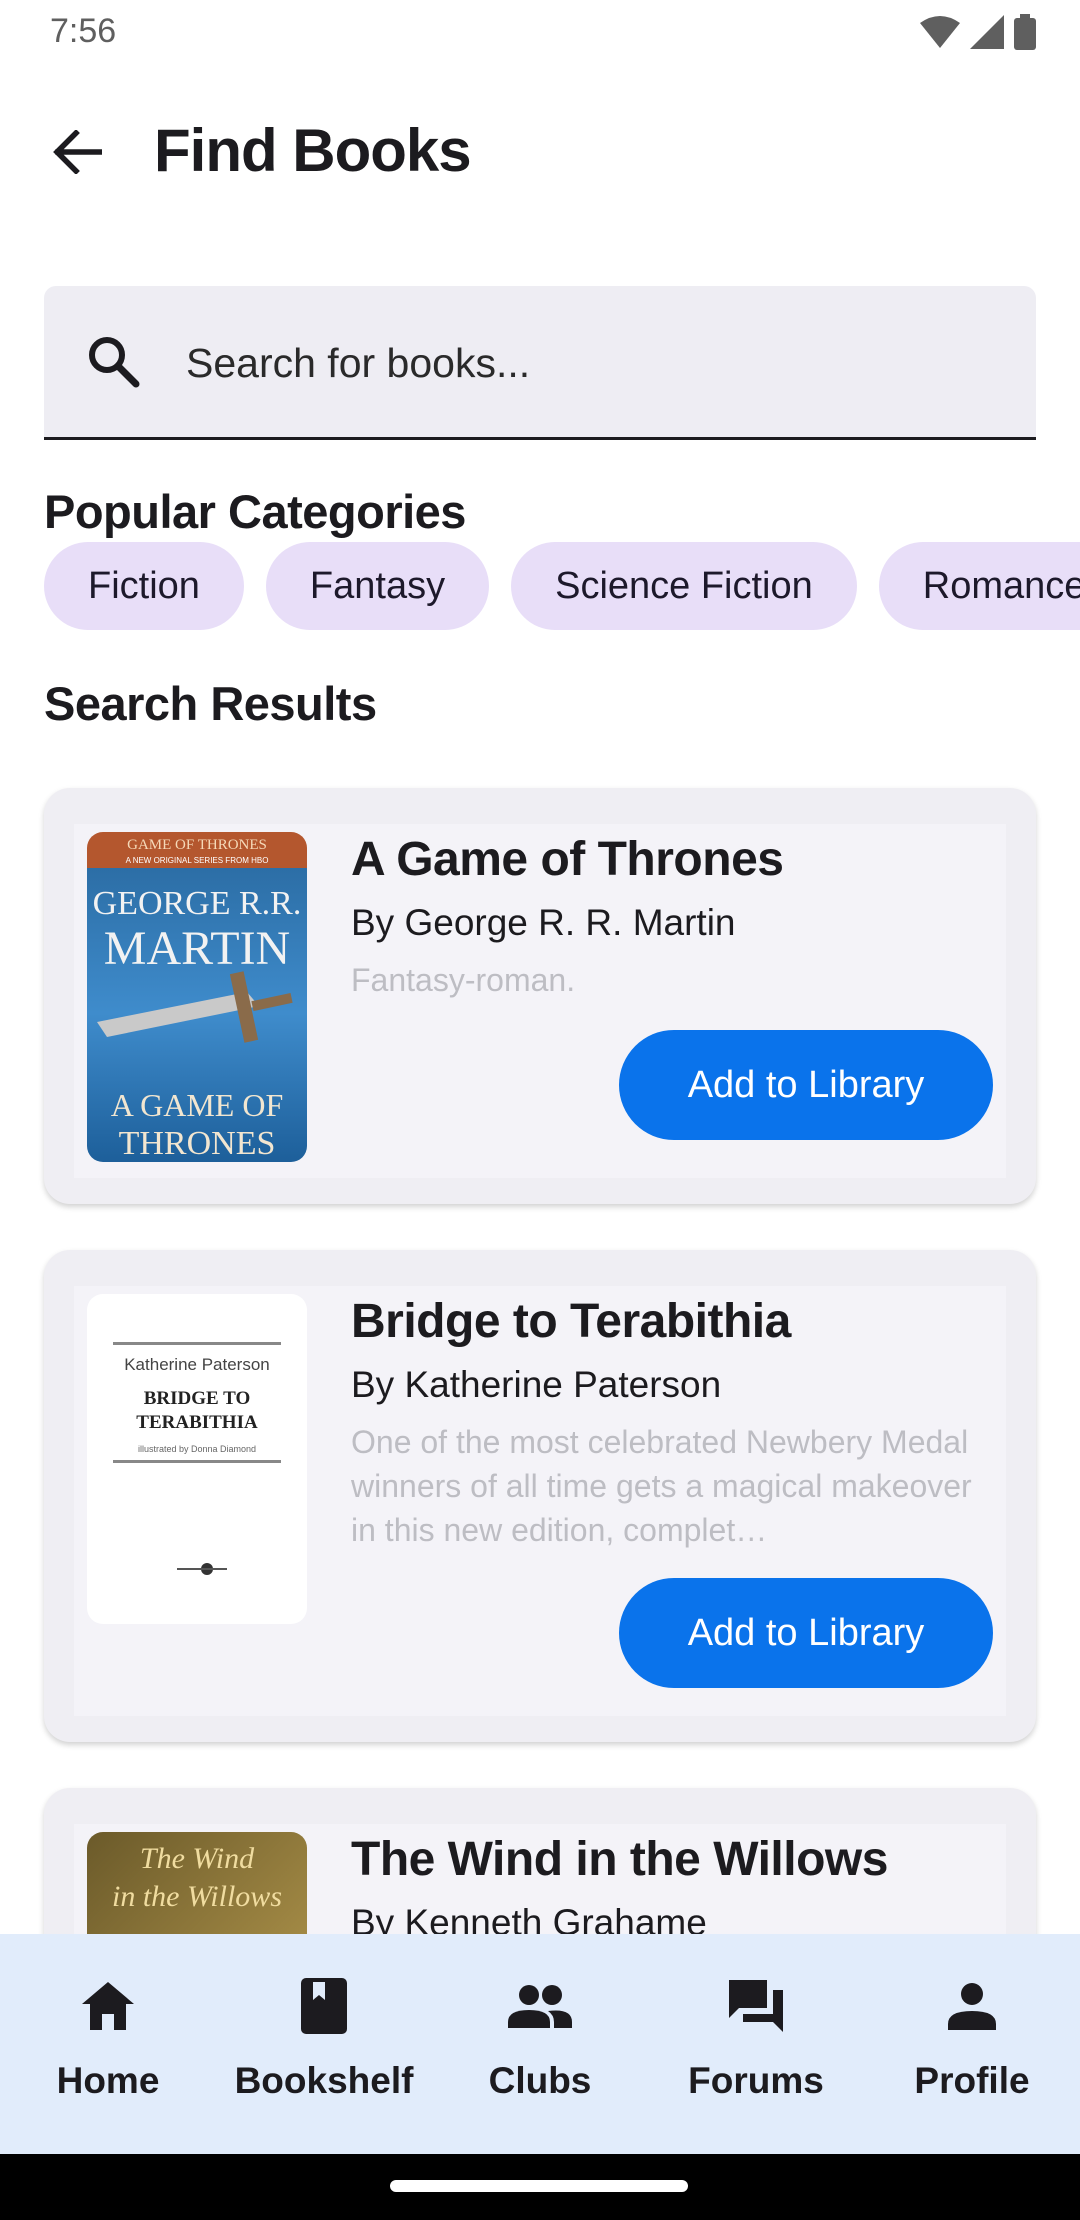  What do you see at coordinates (197, 860) in the screenshot?
I see `cover-tagline: A NEW ORIGINAL SERIES FROM HBO` at bounding box center [197, 860].